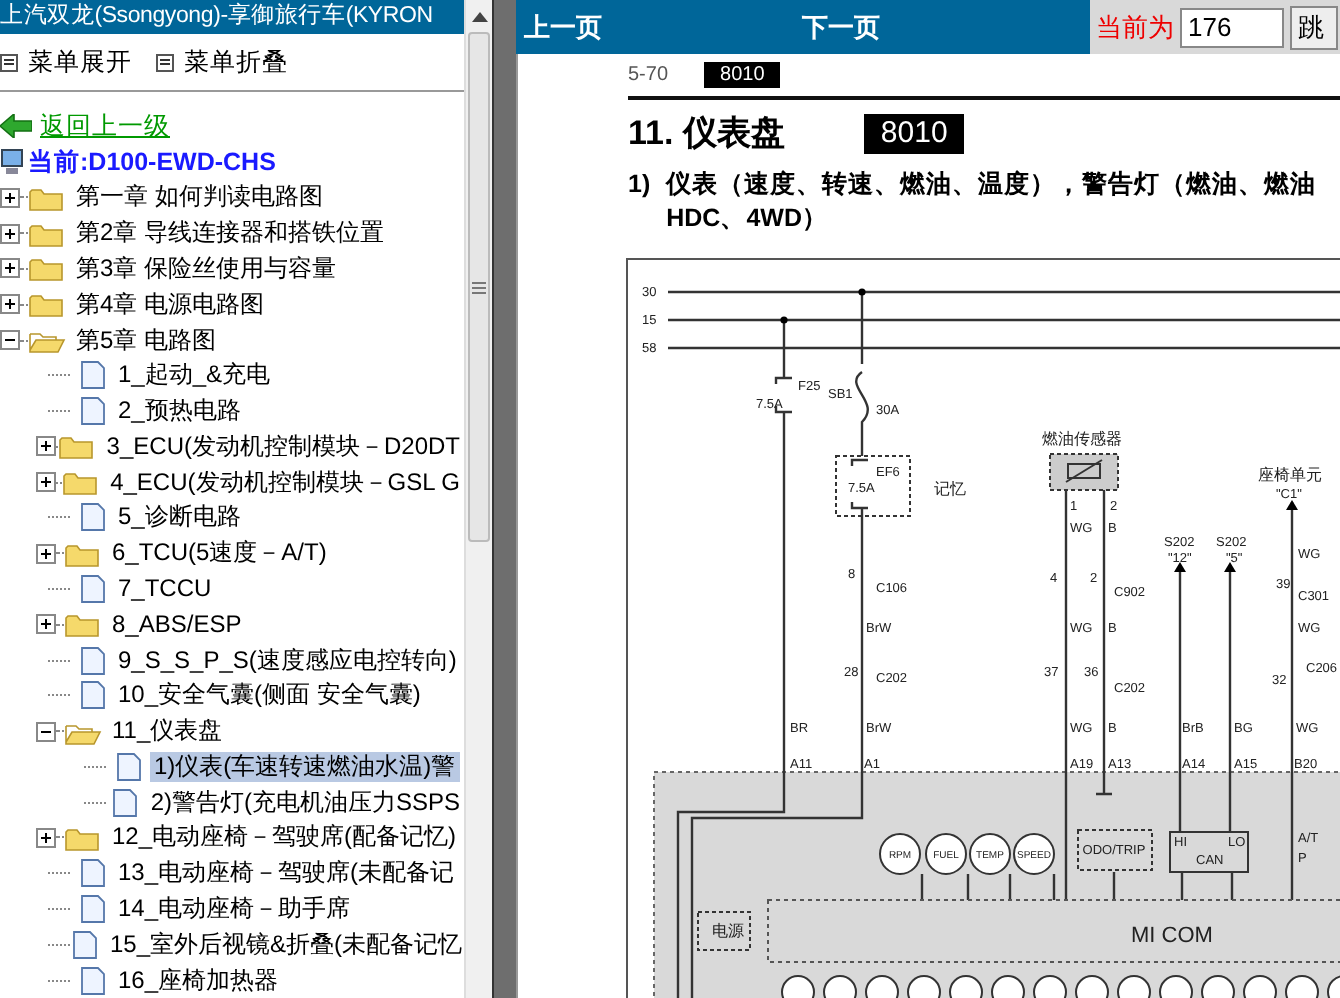  I want to click on next-page-link: 下一页, so click(841, 27).